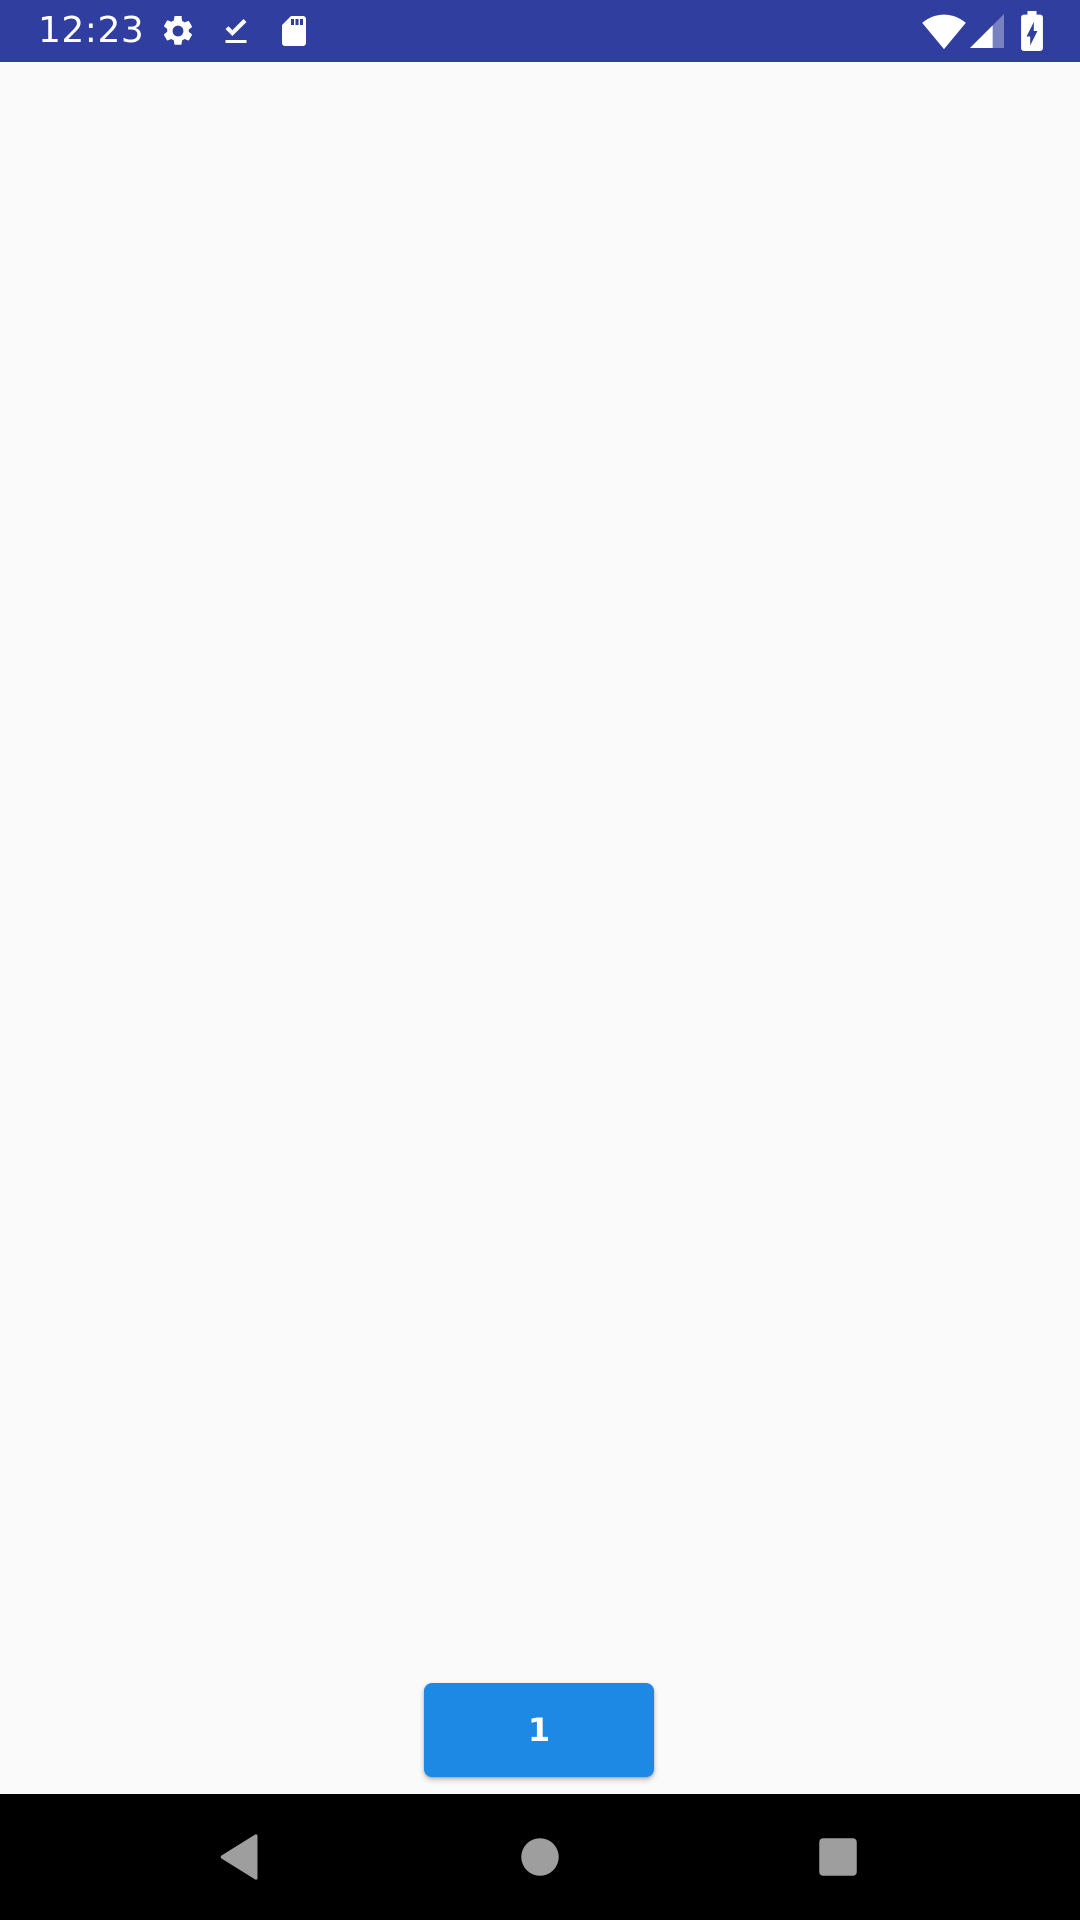 The image size is (1080, 1920). I want to click on gear-icon, so click(178, 31).